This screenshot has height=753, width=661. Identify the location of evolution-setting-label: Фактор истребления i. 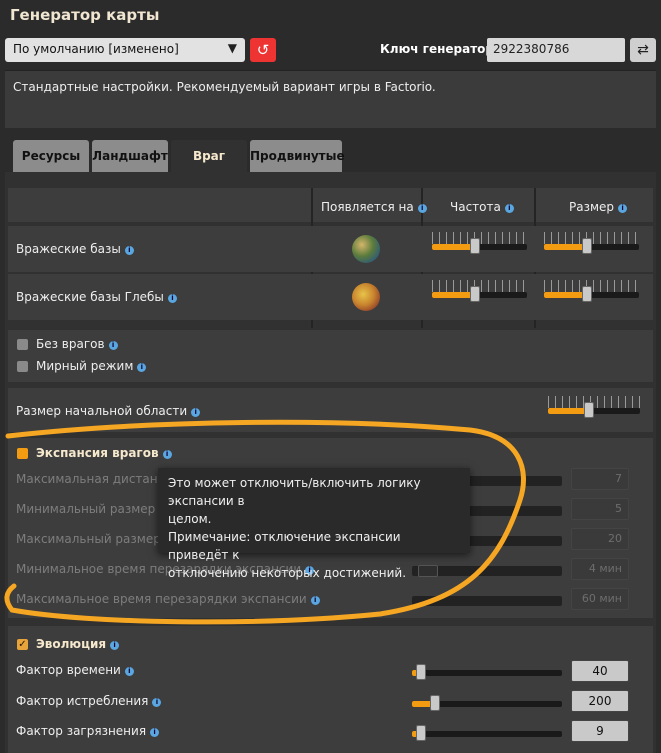
(89, 701).